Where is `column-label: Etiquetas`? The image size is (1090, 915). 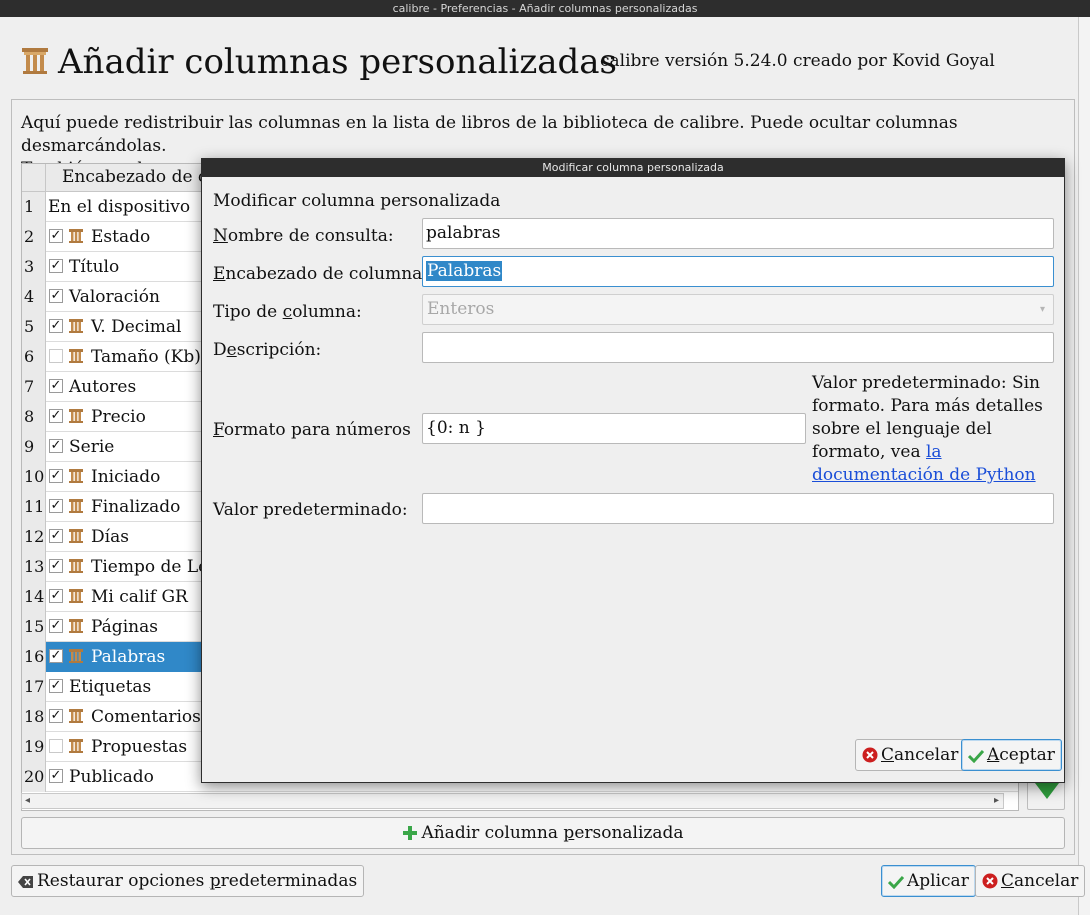
column-label: Etiquetas is located at coordinates (110, 687).